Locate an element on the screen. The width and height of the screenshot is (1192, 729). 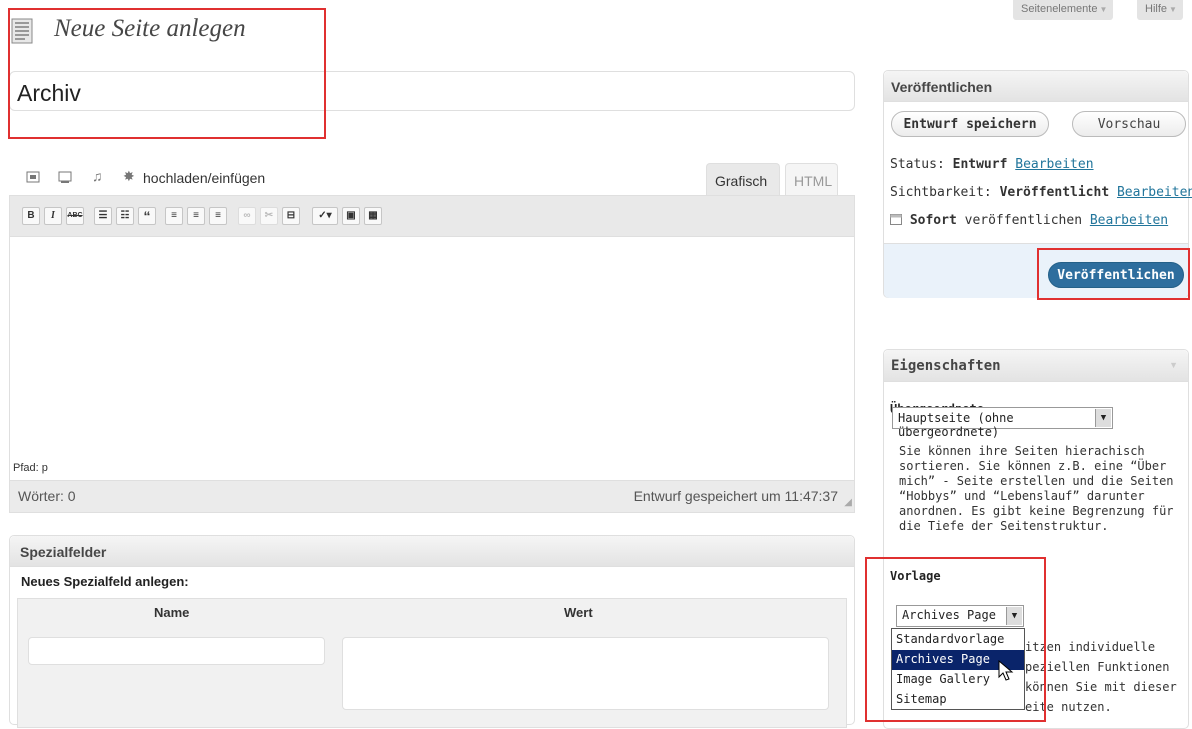
image-icon is located at coordinates (33, 177).